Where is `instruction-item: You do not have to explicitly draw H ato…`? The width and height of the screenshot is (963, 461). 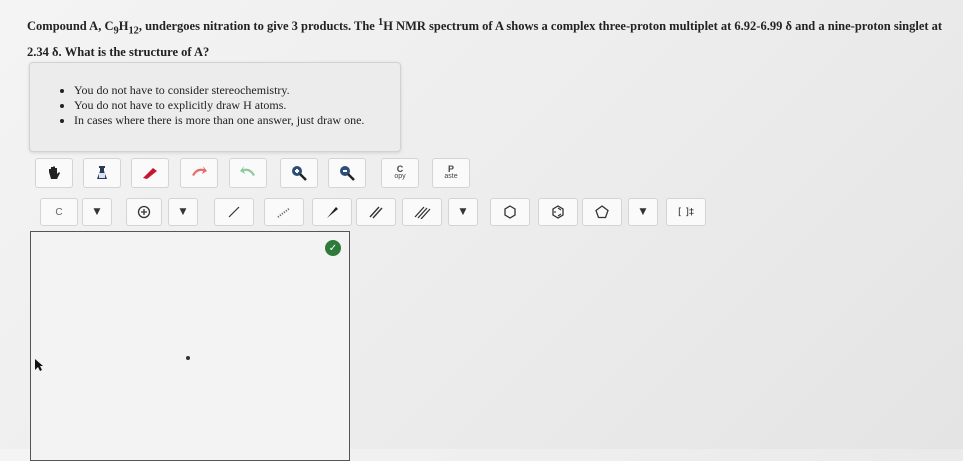
instruction-item: You do not have to explicitly draw H ato… is located at coordinates (237, 105).